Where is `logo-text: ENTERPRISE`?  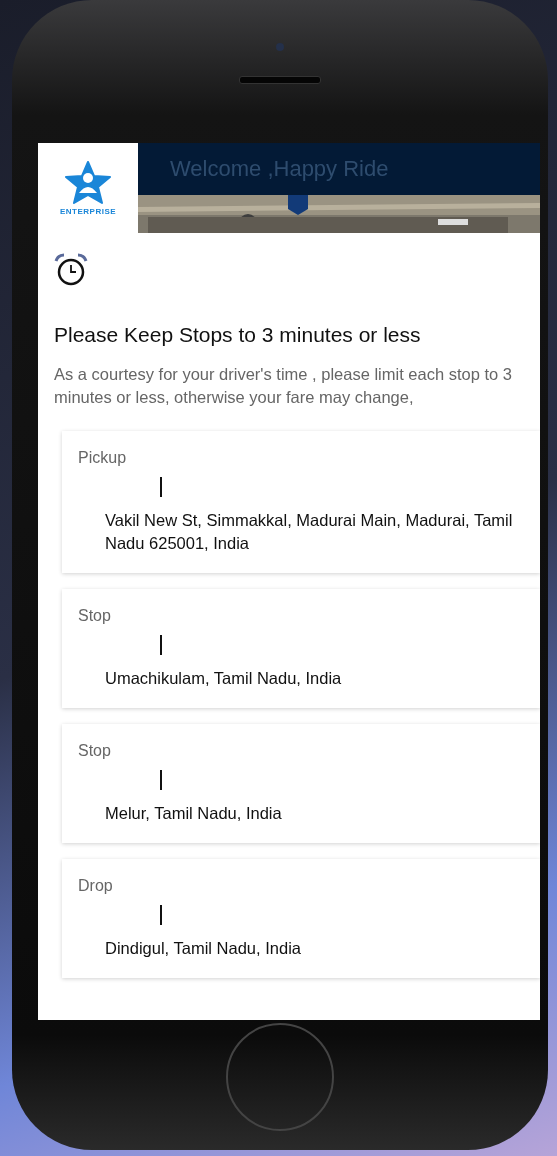
logo-text: ENTERPRISE is located at coordinates (88, 211).